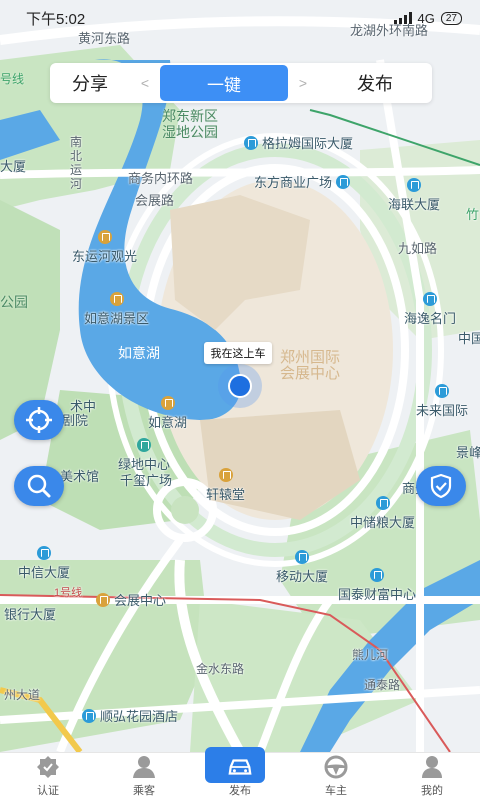  I want to click on bottom-tab-bar: 认证 乘客 发布 车主 我的, so click(240, 774).